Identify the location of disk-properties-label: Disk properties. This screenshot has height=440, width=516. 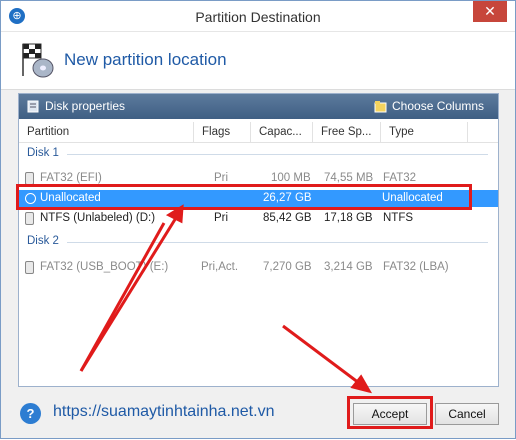
(85, 106).